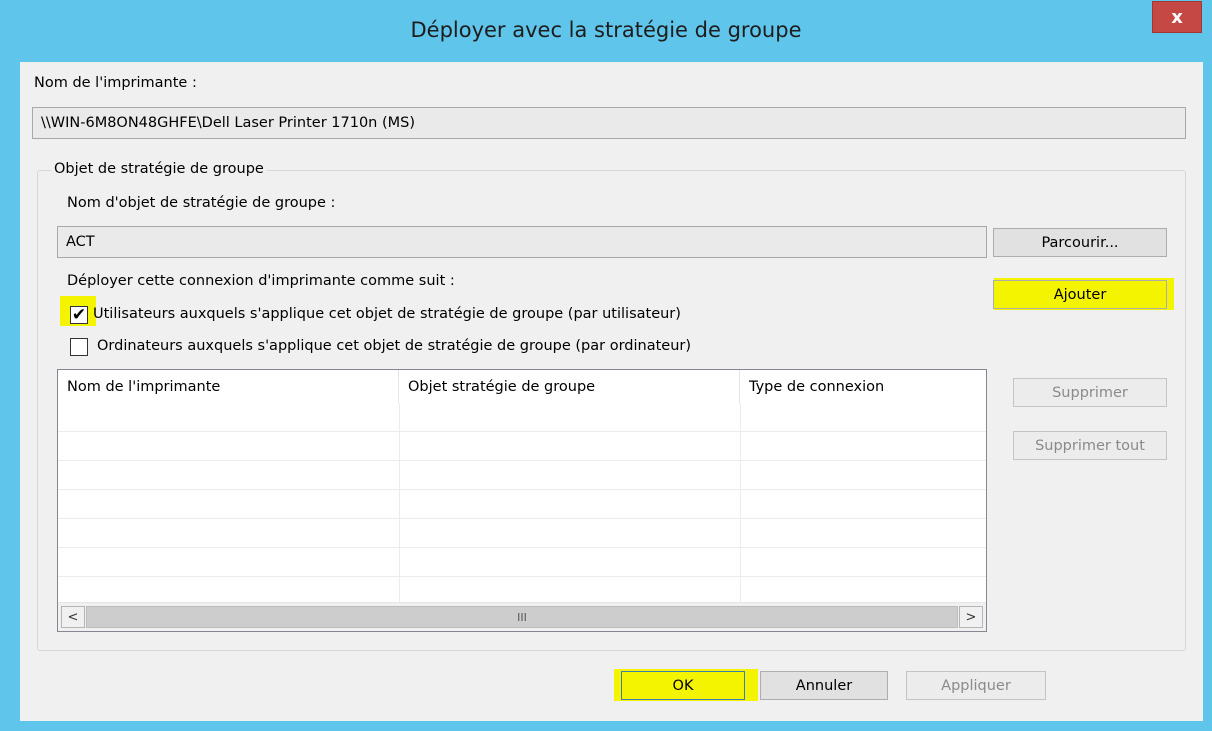  What do you see at coordinates (79, 347) in the screenshot?
I see `per-computer-checkbox` at bounding box center [79, 347].